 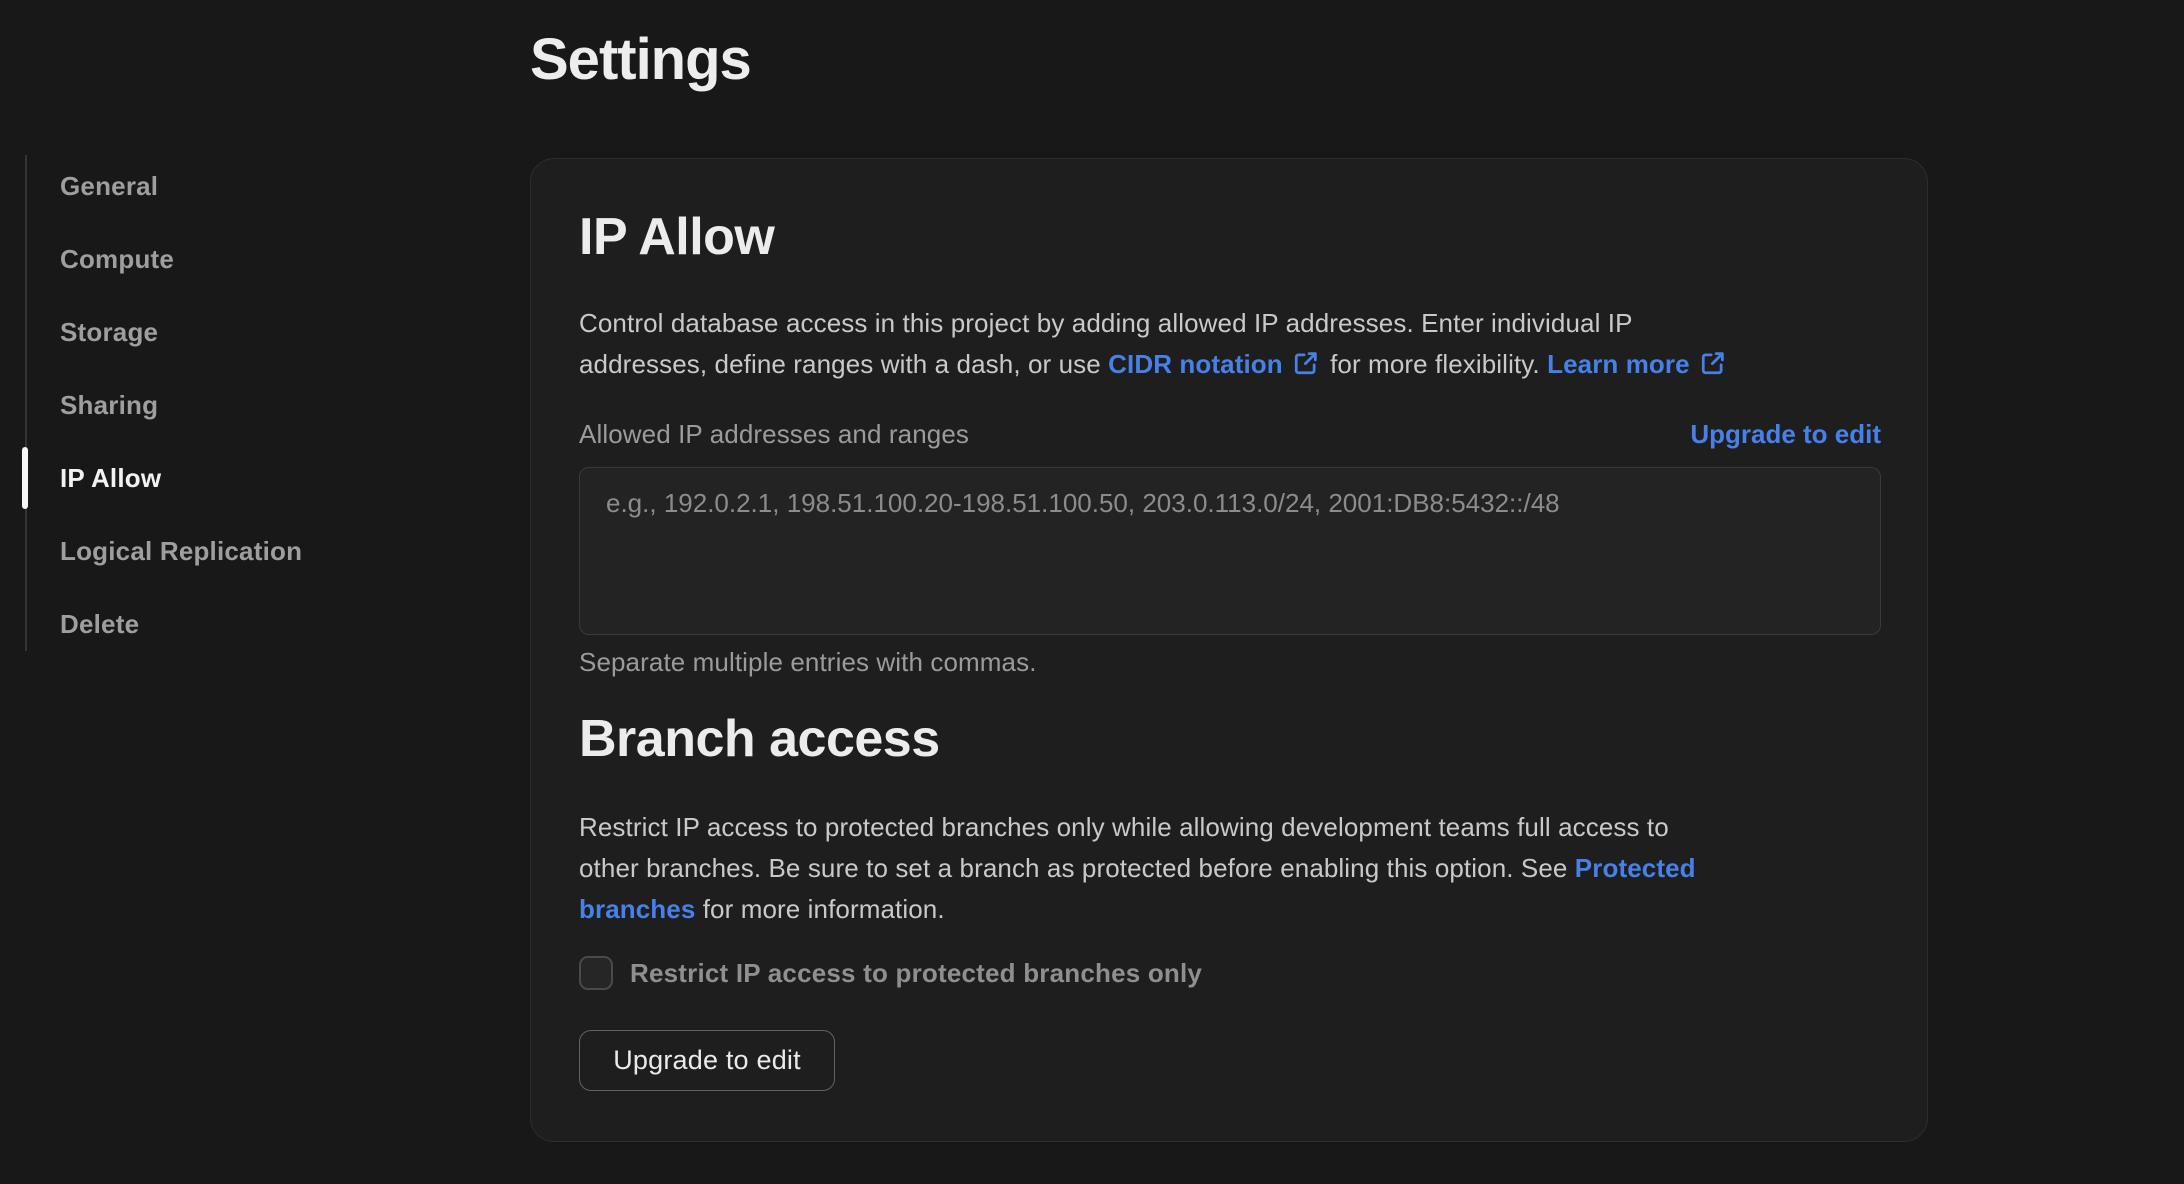 I want to click on ip-allow-section-title: IP Allow, so click(x=677, y=237).